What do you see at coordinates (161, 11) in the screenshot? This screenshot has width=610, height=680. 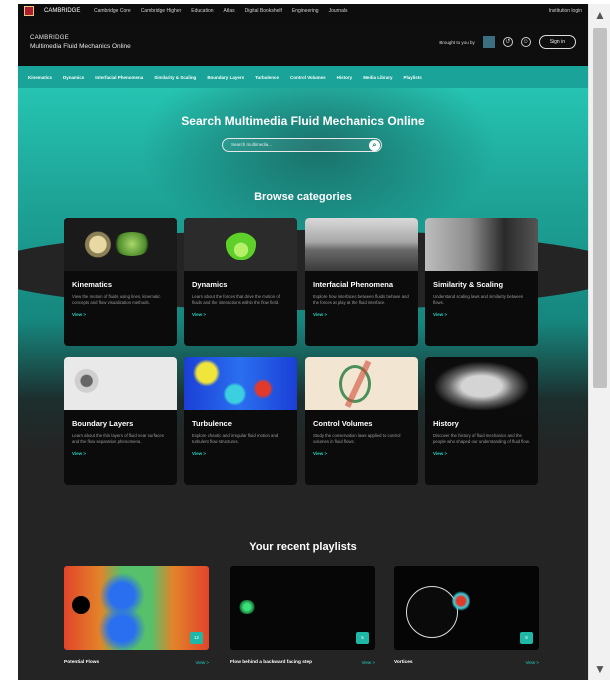 I see `topbar-link: Cambridge Higher` at bounding box center [161, 11].